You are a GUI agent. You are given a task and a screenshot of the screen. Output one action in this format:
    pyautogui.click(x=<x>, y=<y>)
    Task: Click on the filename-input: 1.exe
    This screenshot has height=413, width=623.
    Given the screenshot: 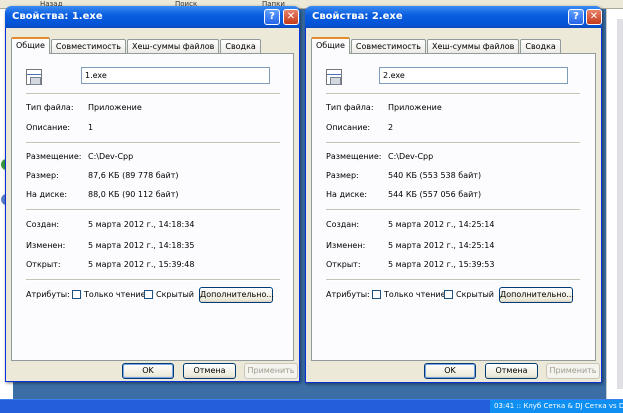 What is the action you would take?
    pyautogui.click(x=175, y=75)
    